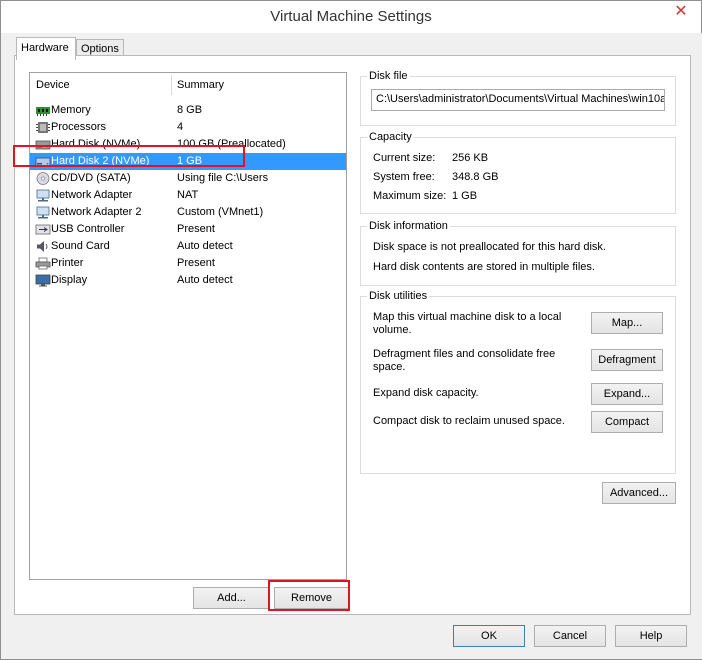 The image size is (702, 660). What do you see at coordinates (43, 229) in the screenshot?
I see `usb-icon` at bounding box center [43, 229].